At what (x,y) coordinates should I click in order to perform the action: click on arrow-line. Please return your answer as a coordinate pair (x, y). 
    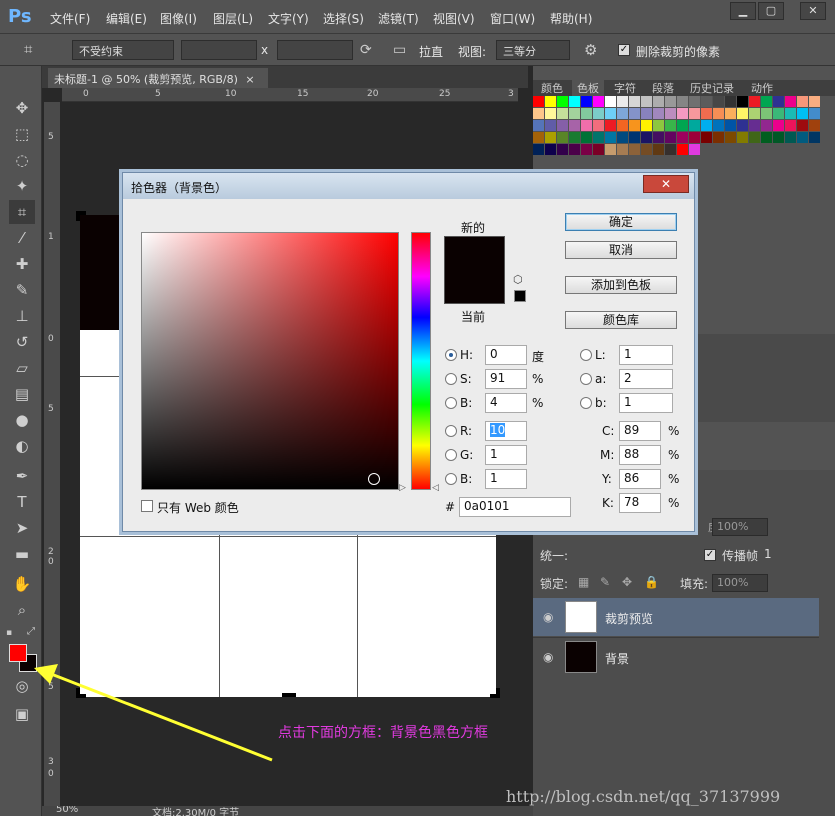
    Looking at the image, I should click on (159, 716).